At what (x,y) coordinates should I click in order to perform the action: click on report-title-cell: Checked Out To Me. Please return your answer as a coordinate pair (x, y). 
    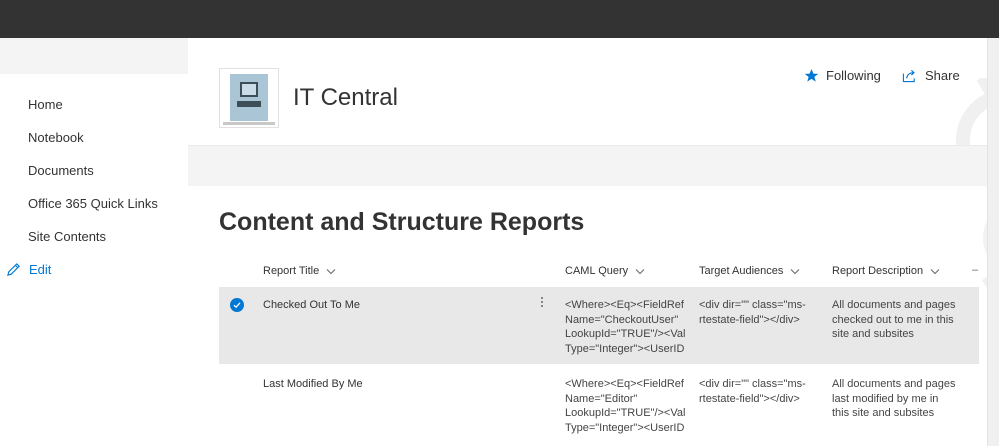
    Looking at the image, I should click on (373, 305).